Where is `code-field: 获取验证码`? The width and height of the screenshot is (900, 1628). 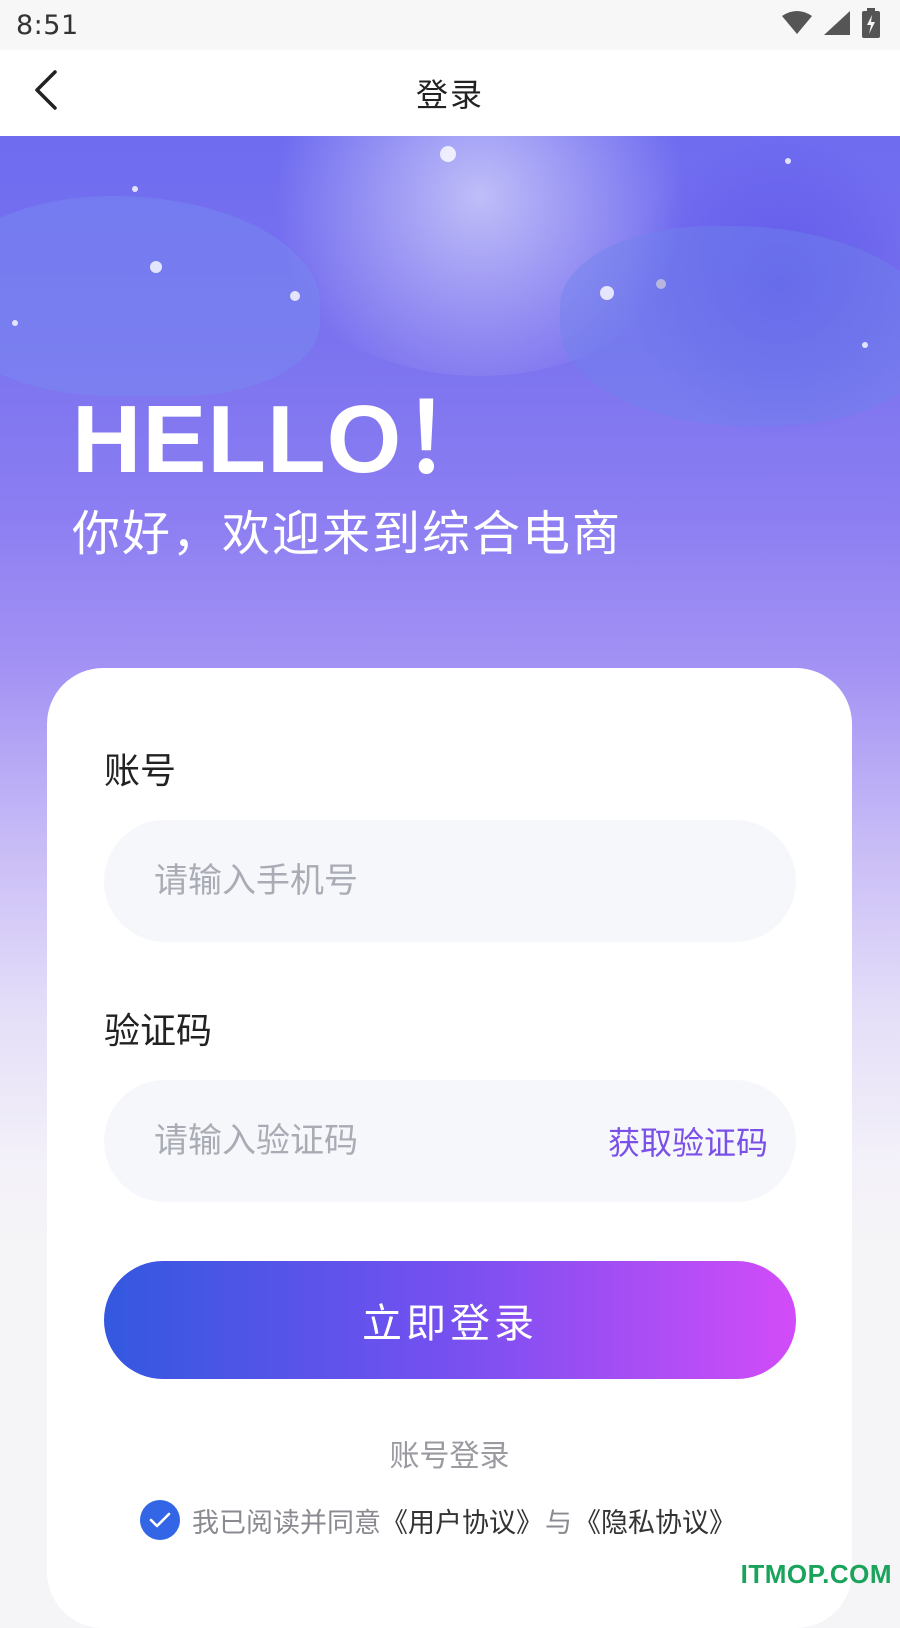
code-field: 获取验证码 is located at coordinates (450, 1141).